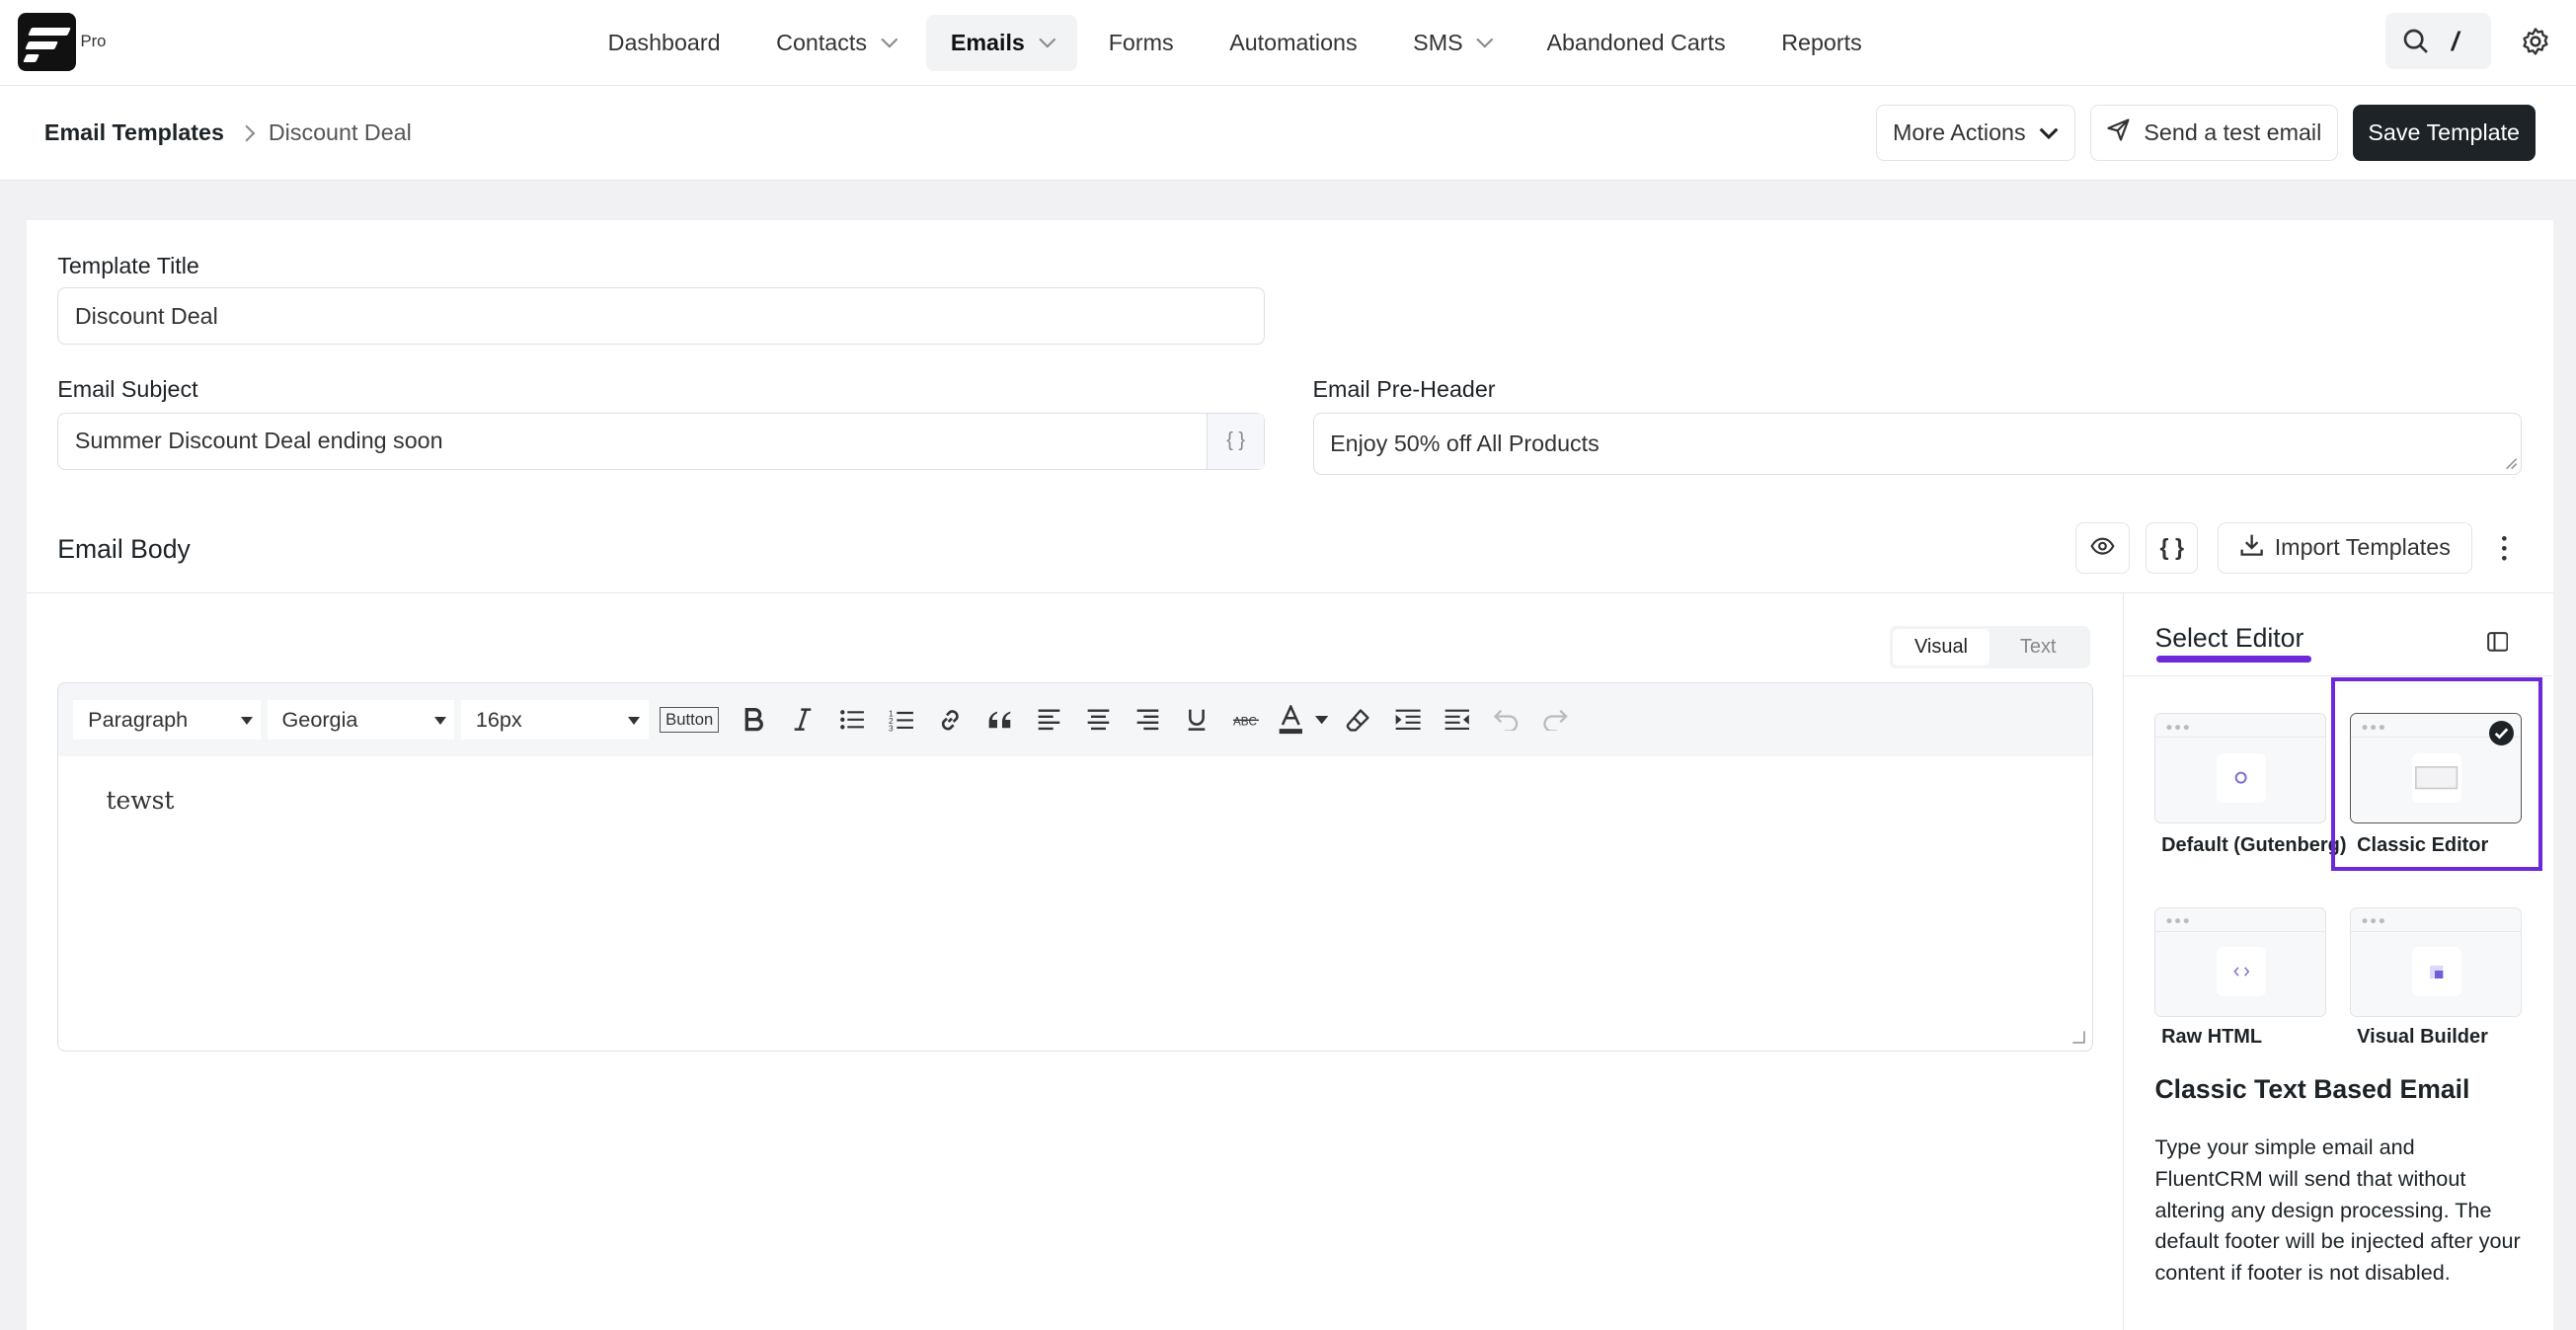  Describe the element at coordinates (1147, 720) in the screenshot. I see `align-right-icon` at that location.